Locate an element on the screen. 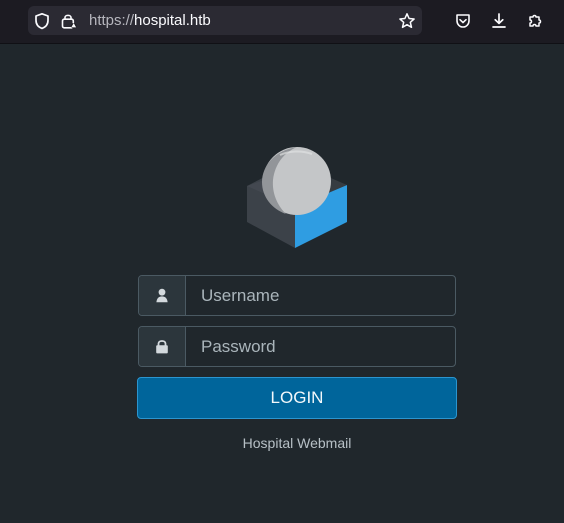  url-scheme: https:// is located at coordinates (112, 20).